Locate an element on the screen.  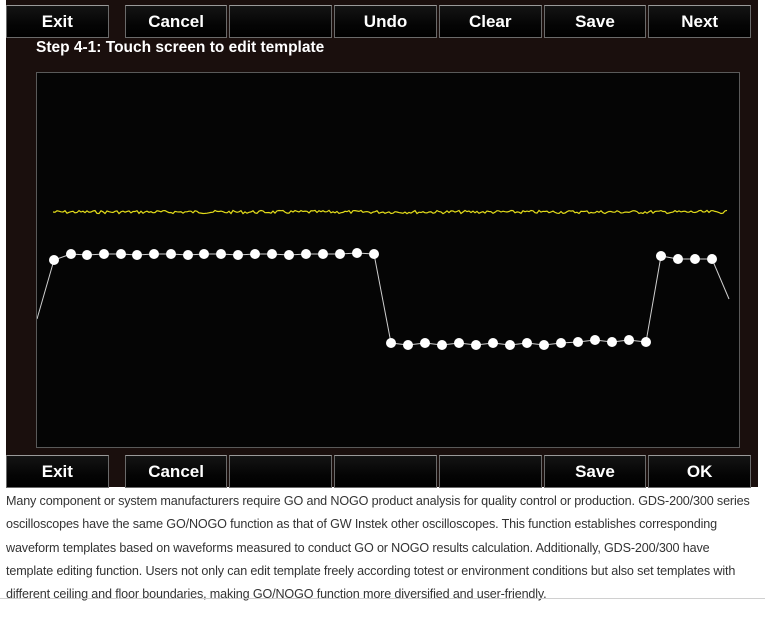
blank-softkey is located at coordinates (281, 21).